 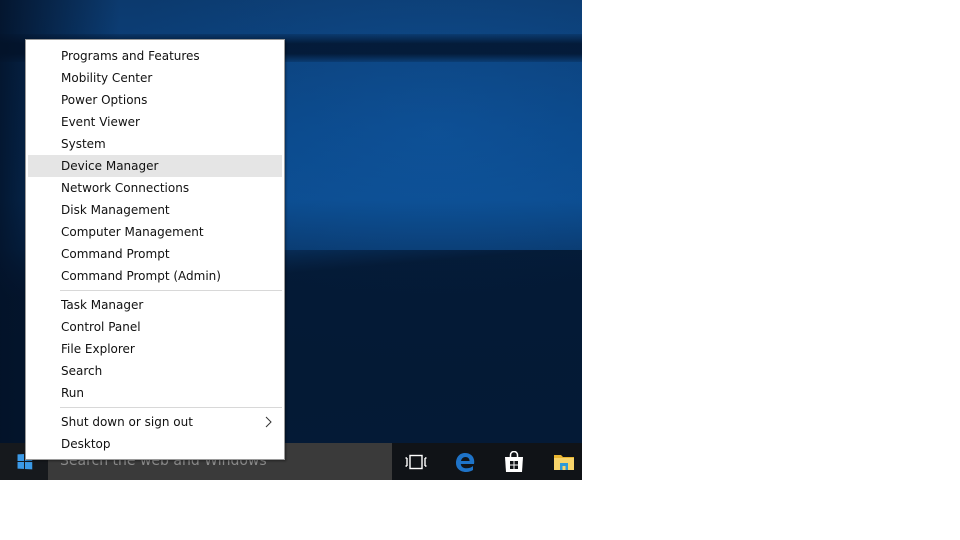 I want to click on menu-item-label: File Explorer, so click(x=98, y=349).